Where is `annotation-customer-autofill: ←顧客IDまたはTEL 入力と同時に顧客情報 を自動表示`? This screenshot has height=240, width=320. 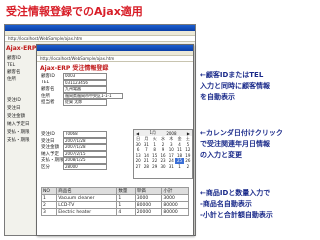 annotation-customer-autofill: ←顧客IDまたはTEL 入力と同時に顧客情報 を自動表示 is located at coordinates (235, 86).